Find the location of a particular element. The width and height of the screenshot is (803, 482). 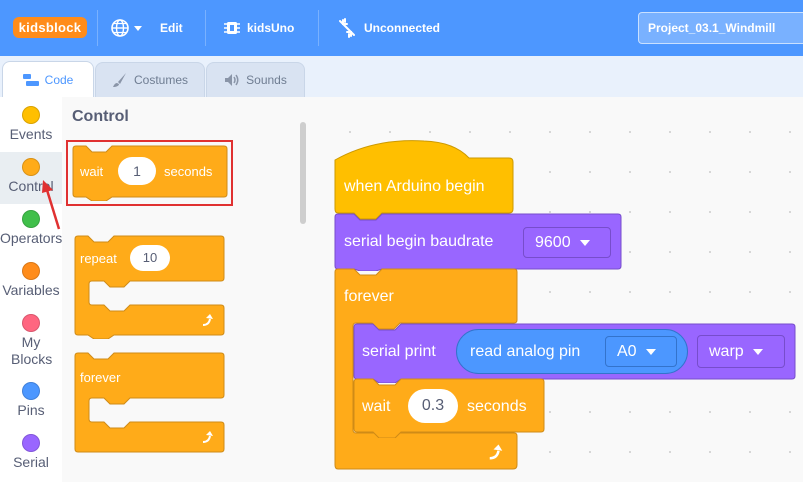

edit-menu-label: Edit is located at coordinates (171, 28).